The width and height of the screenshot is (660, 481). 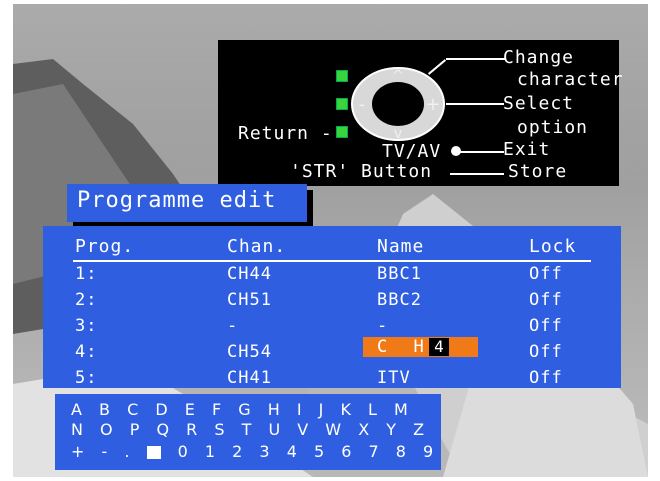 What do you see at coordinates (399, 274) in the screenshot?
I see `row1-name: BBC1` at bounding box center [399, 274].